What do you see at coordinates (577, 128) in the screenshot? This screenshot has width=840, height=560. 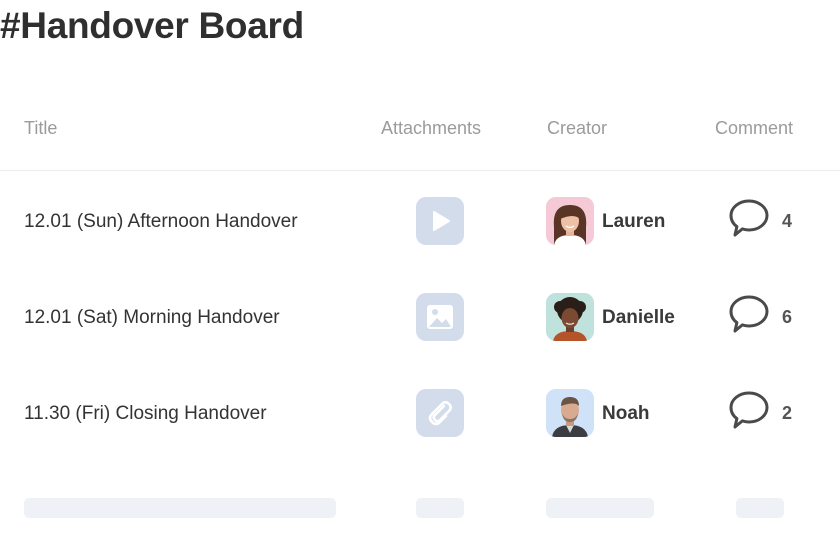 I see `column-header-creator: Creator` at bounding box center [577, 128].